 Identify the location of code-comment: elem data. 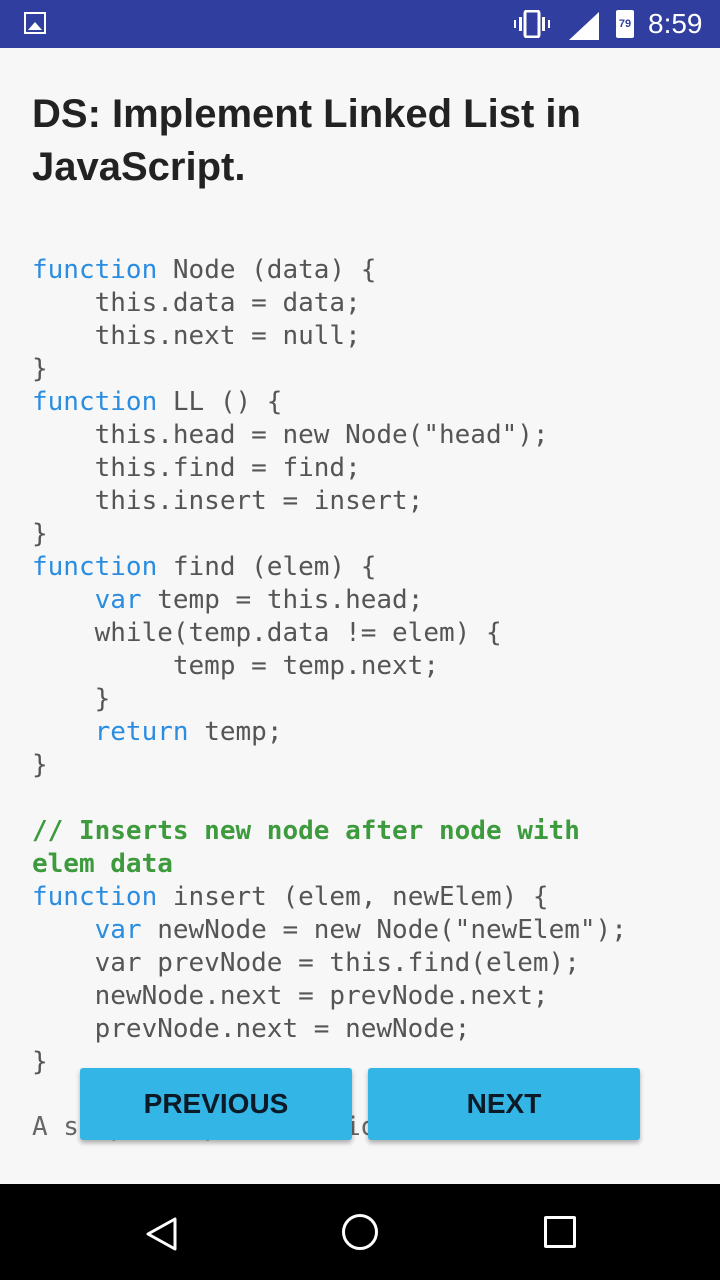
(102, 864).